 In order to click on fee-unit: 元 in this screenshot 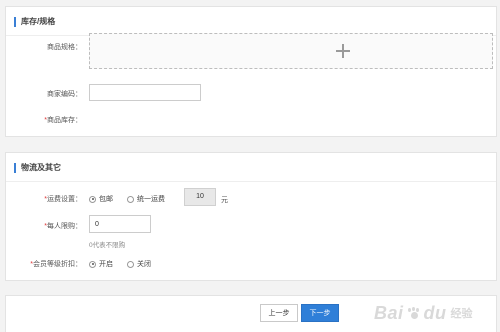, I will do `click(224, 200)`.